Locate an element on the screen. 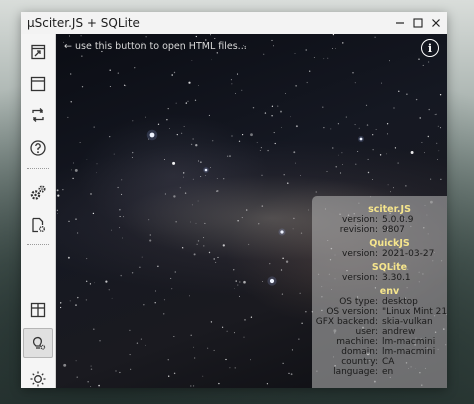 The width and height of the screenshot is (474, 404). info-key: user: is located at coordinates (366, 332).